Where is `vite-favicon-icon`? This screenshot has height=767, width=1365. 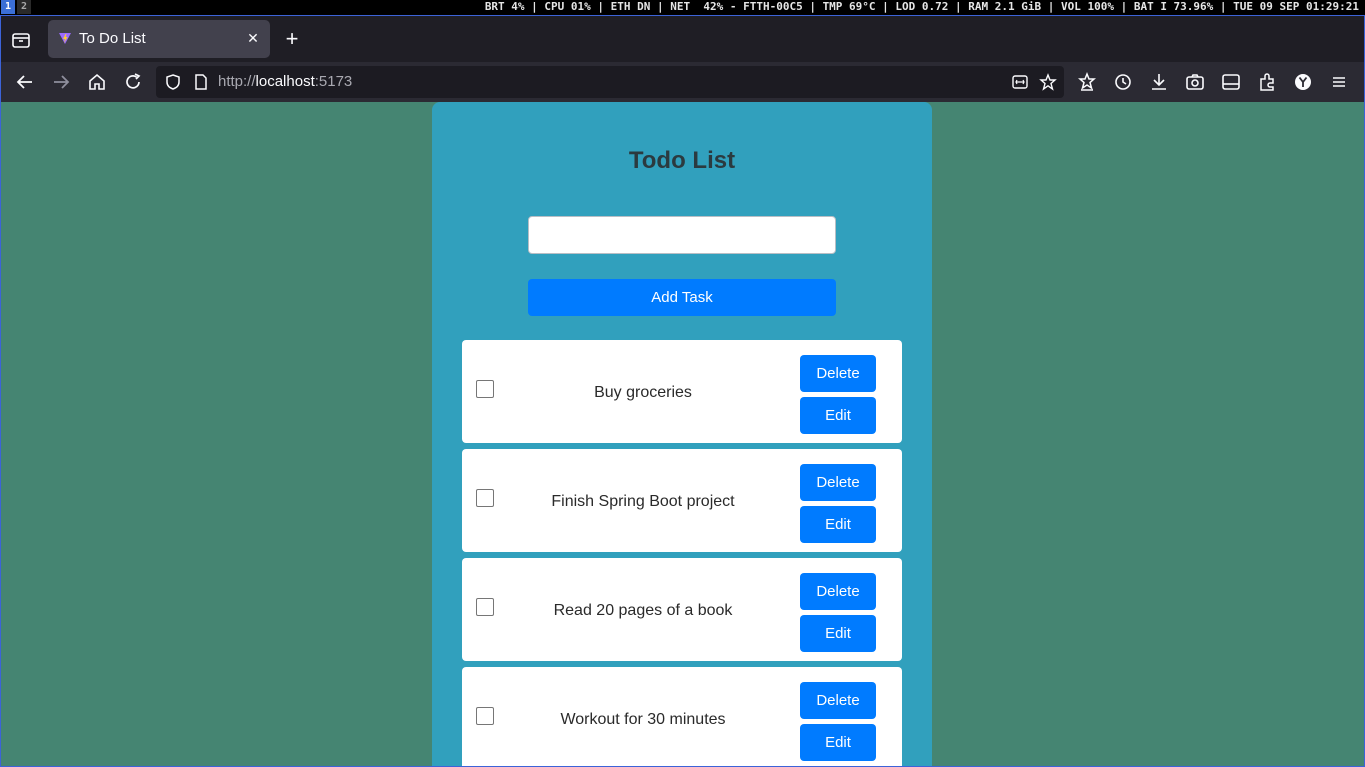 vite-favicon-icon is located at coordinates (65, 38).